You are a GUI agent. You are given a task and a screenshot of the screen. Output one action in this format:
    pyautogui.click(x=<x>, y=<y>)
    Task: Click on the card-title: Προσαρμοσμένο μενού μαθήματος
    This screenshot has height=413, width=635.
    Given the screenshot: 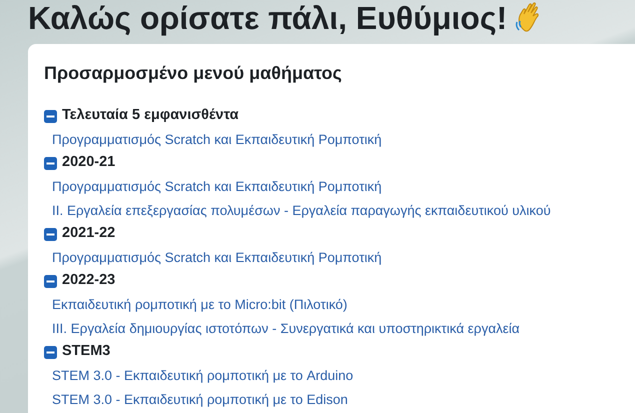 What is the action you would take?
    pyautogui.click(x=193, y=73)
    